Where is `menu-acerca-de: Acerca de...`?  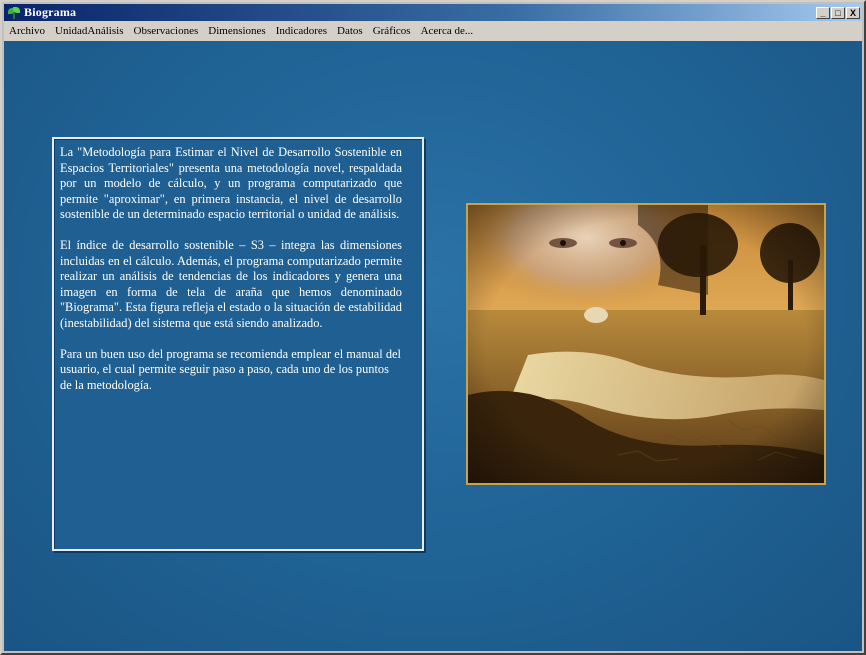 menu-acerca-de: Acerca de... is located at coordinates (447, 31).